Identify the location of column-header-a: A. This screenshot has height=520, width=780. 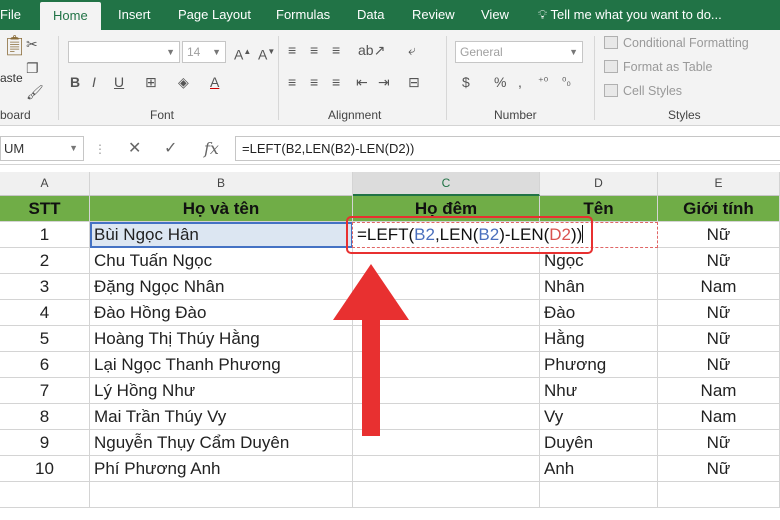
(45, 184).